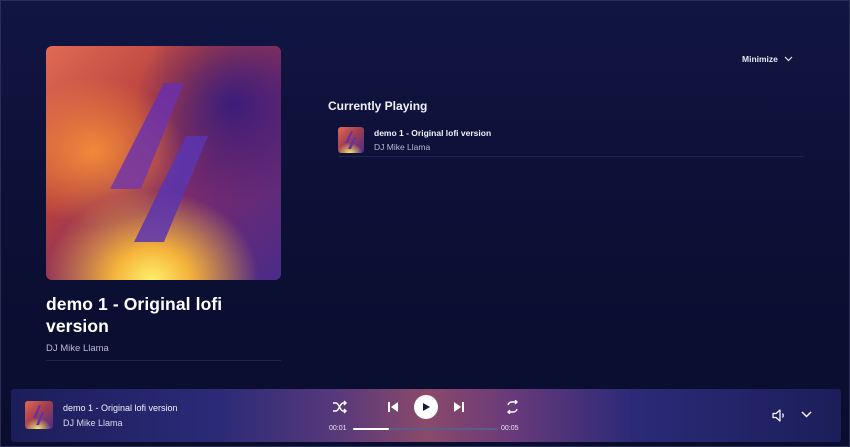 The height and width of the screenshot is (447, 850). I want to click on minimize-button: Minimize, so click(767, 59).